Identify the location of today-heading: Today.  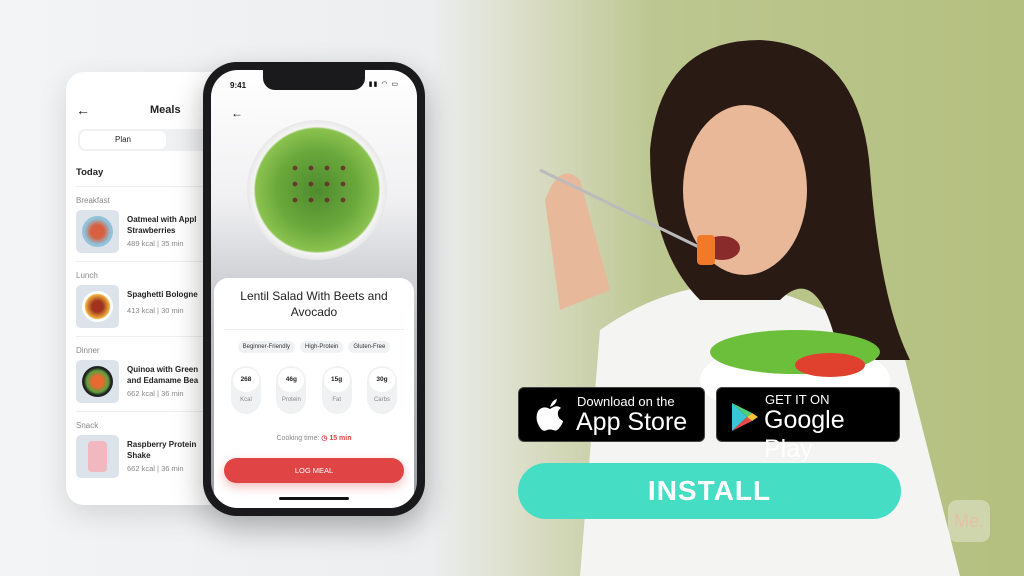
(90, 172).